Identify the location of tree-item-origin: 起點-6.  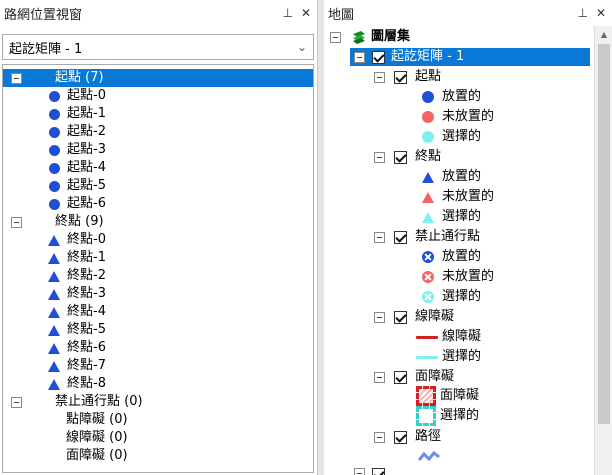
(77, 204).